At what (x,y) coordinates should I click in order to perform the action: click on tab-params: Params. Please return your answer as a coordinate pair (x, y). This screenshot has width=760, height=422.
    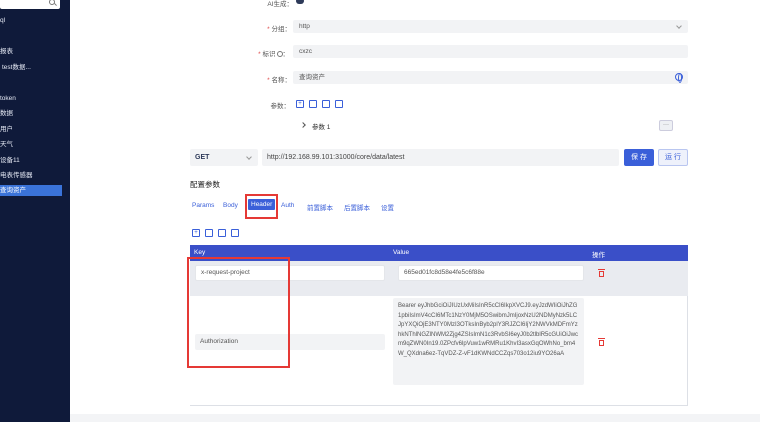
    Looking at the image, I should click on (203, 205).